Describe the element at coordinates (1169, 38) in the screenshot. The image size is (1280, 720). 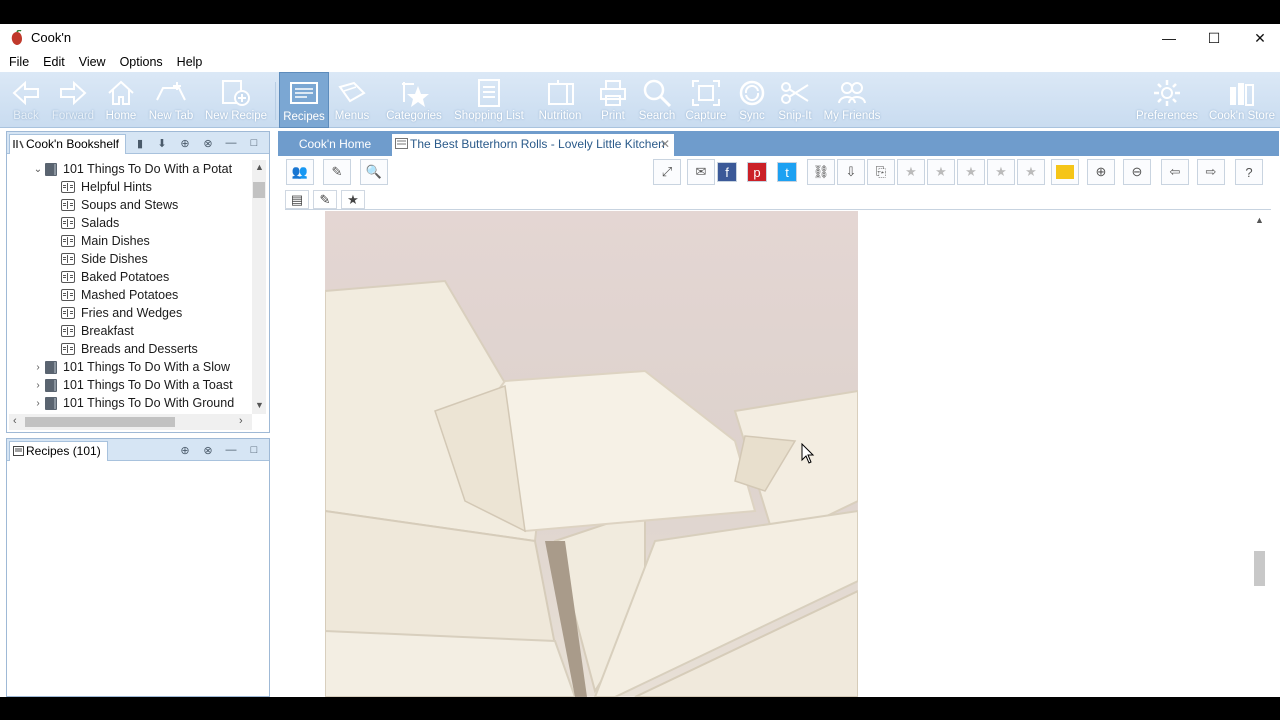
I see `minimize-button: —` at that location.